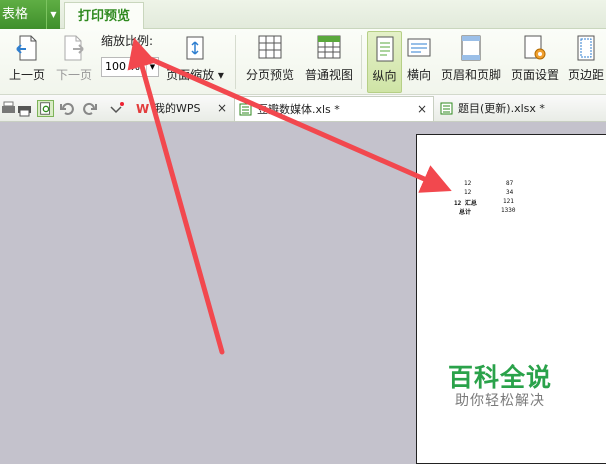 The height and width of the screenshot is (464, 606). I want to click on svg-text: W, so click(142, 108).